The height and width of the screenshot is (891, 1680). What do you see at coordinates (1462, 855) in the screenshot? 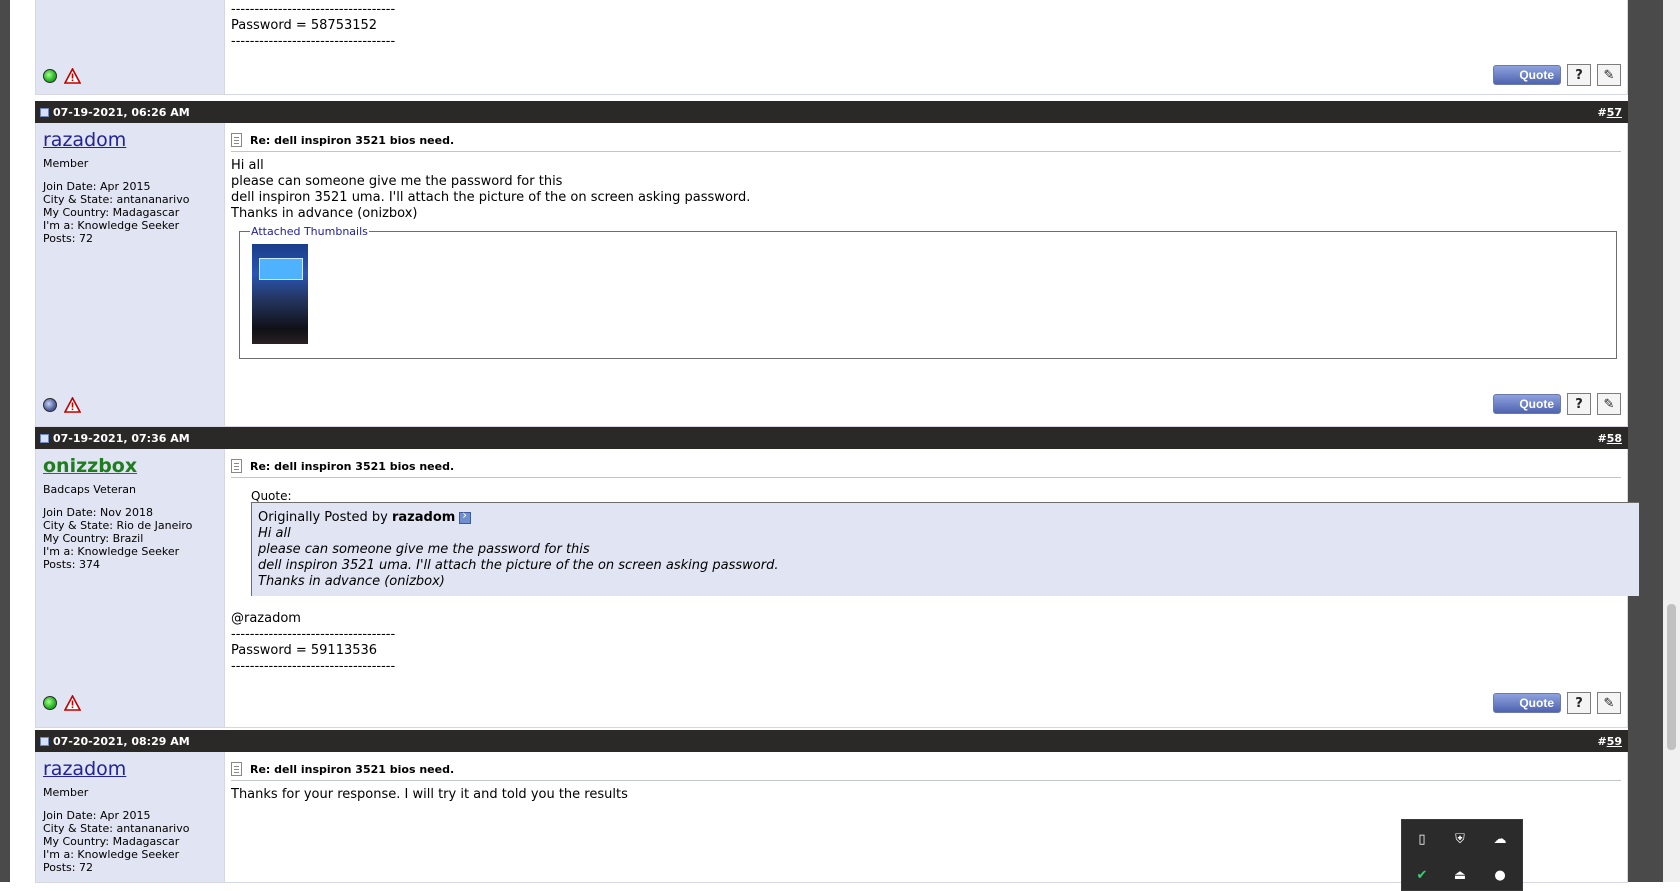
I see `system-tray-overflow: ▯ ⛨ ☁ ✔ ⏏ ●` at bounding box center [1462, 855].